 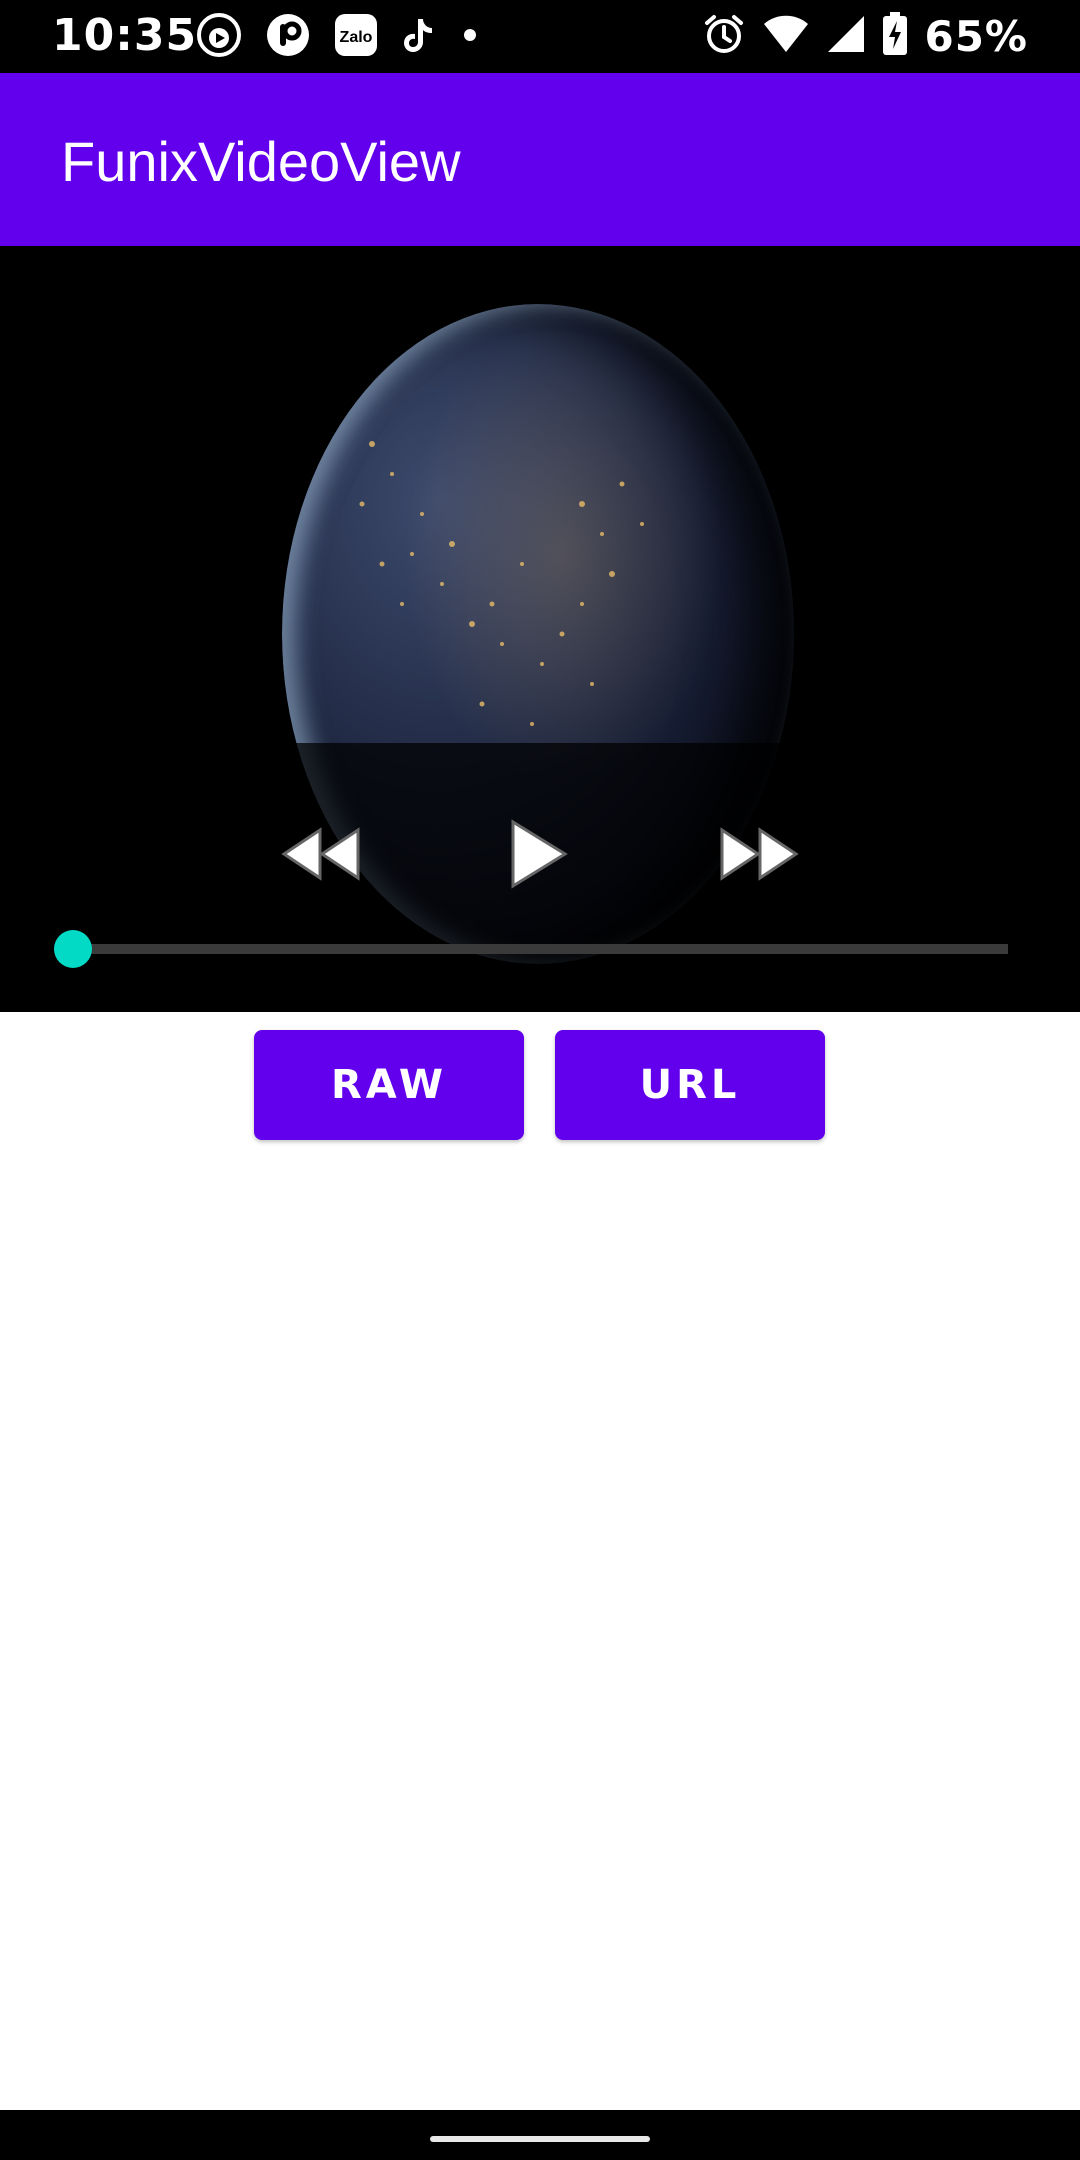 I want to click on seek-bar, so click(x=531, y=949).